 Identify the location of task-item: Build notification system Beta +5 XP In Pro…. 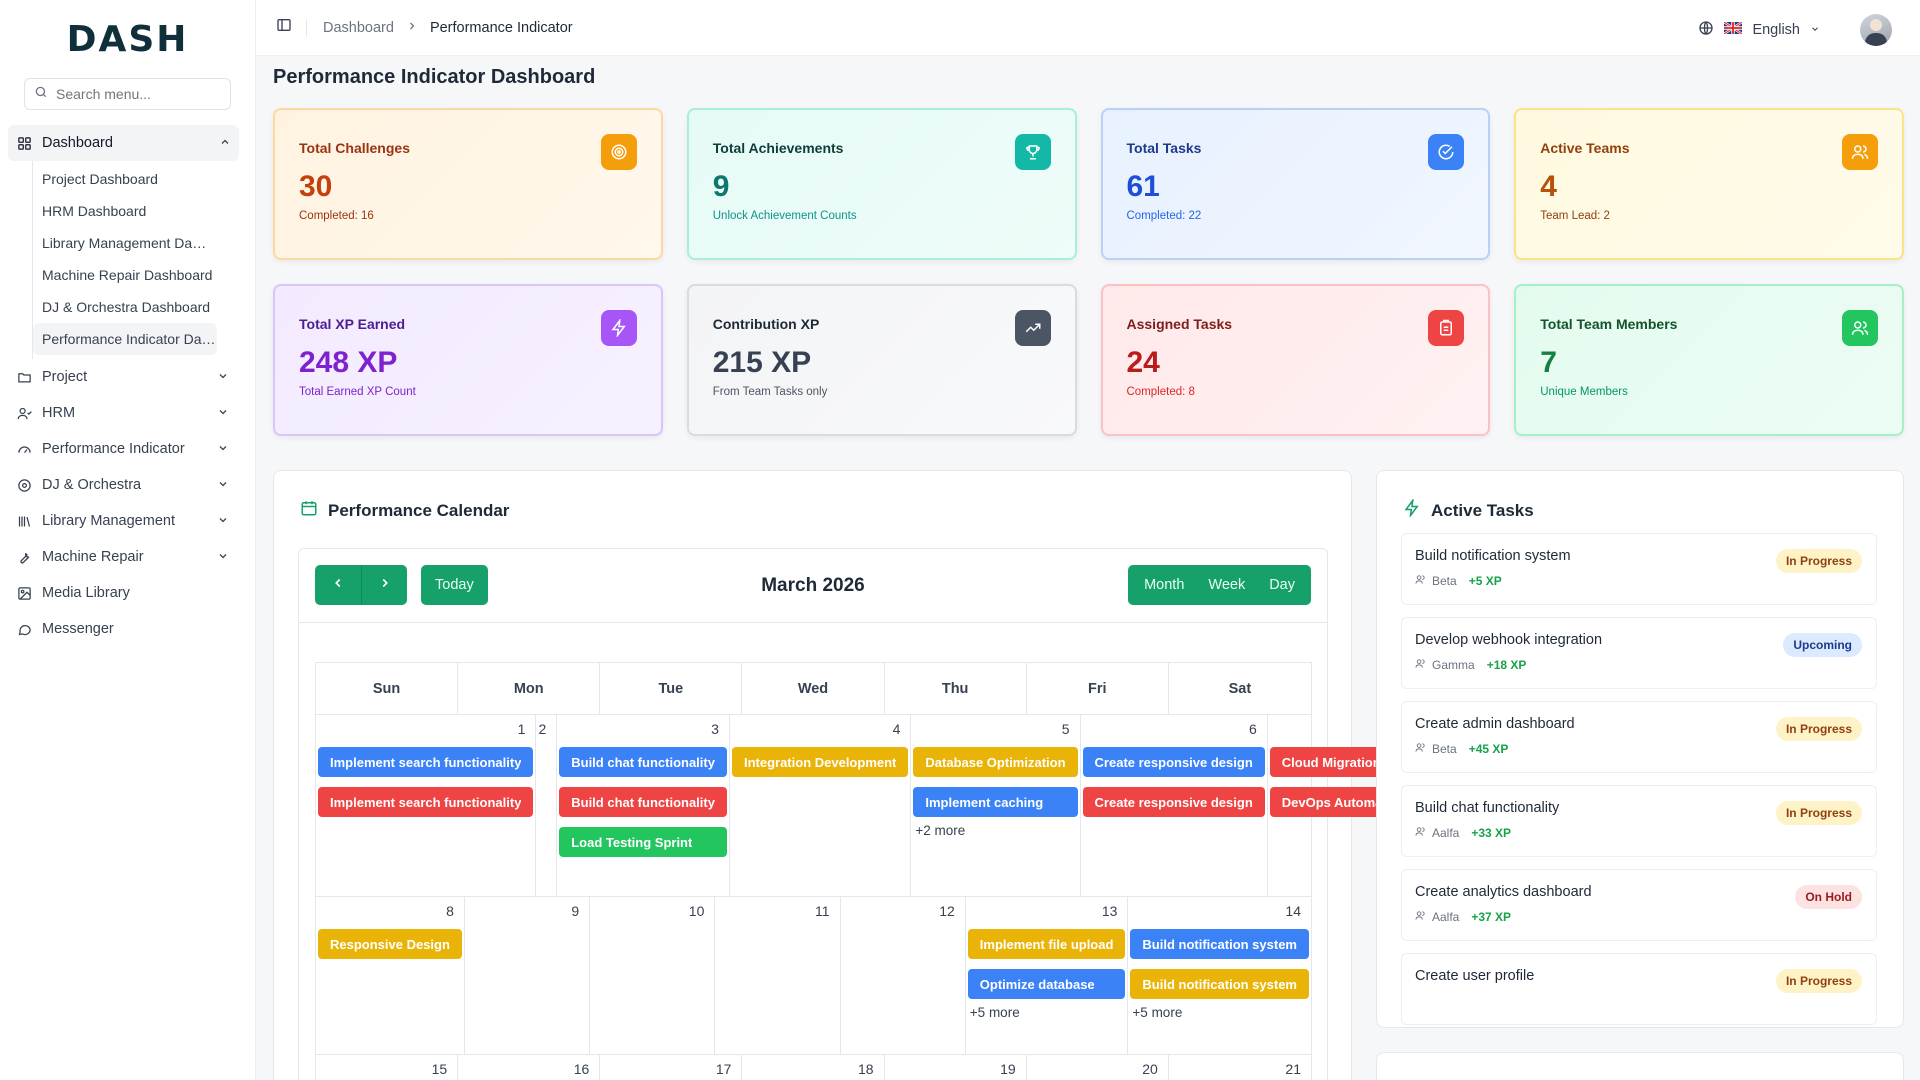
(1639, 569).